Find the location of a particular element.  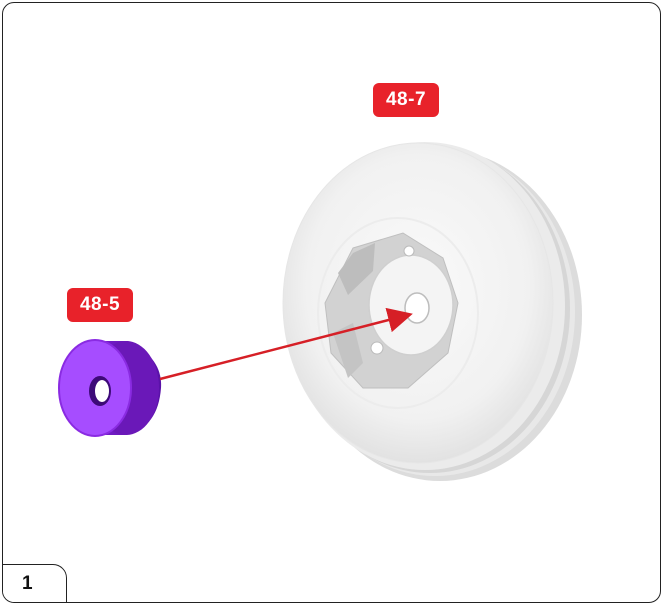

wheel-part-label: 48-7 is located at coordinates (406, 100).